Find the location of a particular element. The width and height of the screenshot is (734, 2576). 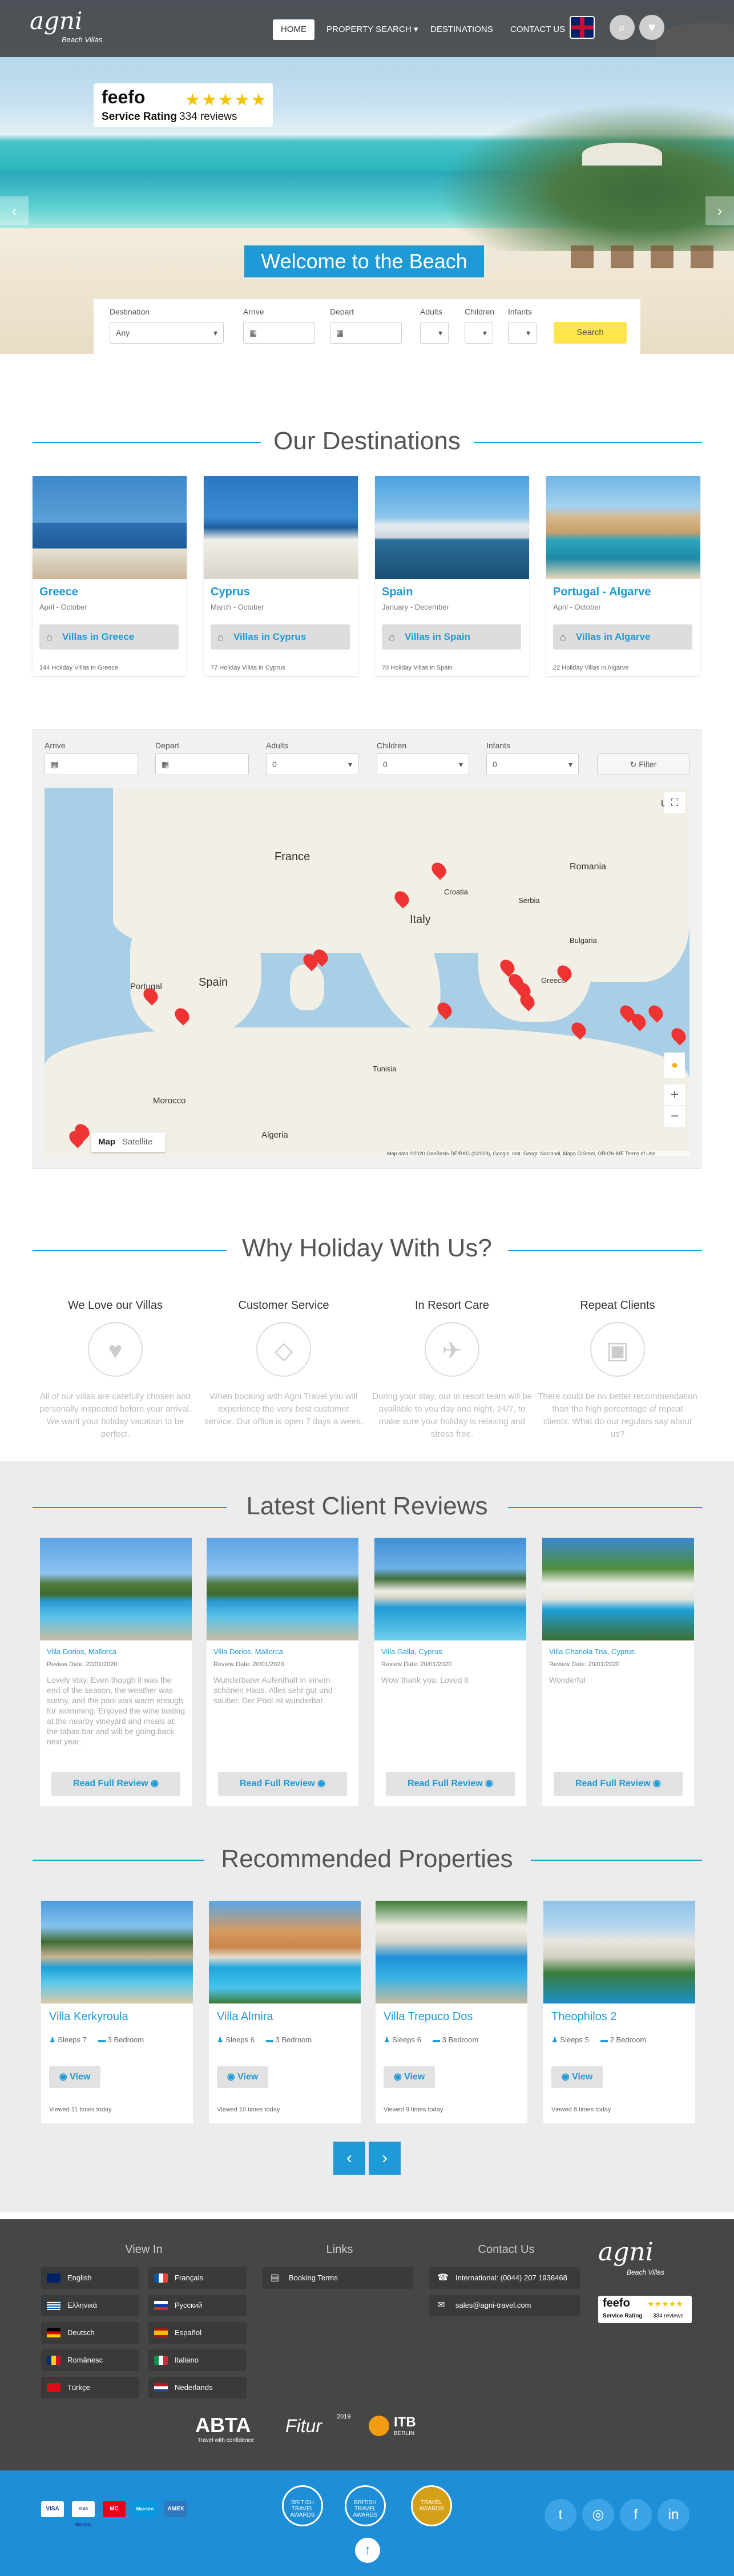

sleeps: ♟ Sleeps 7 is located at coordinates (68, 2040).